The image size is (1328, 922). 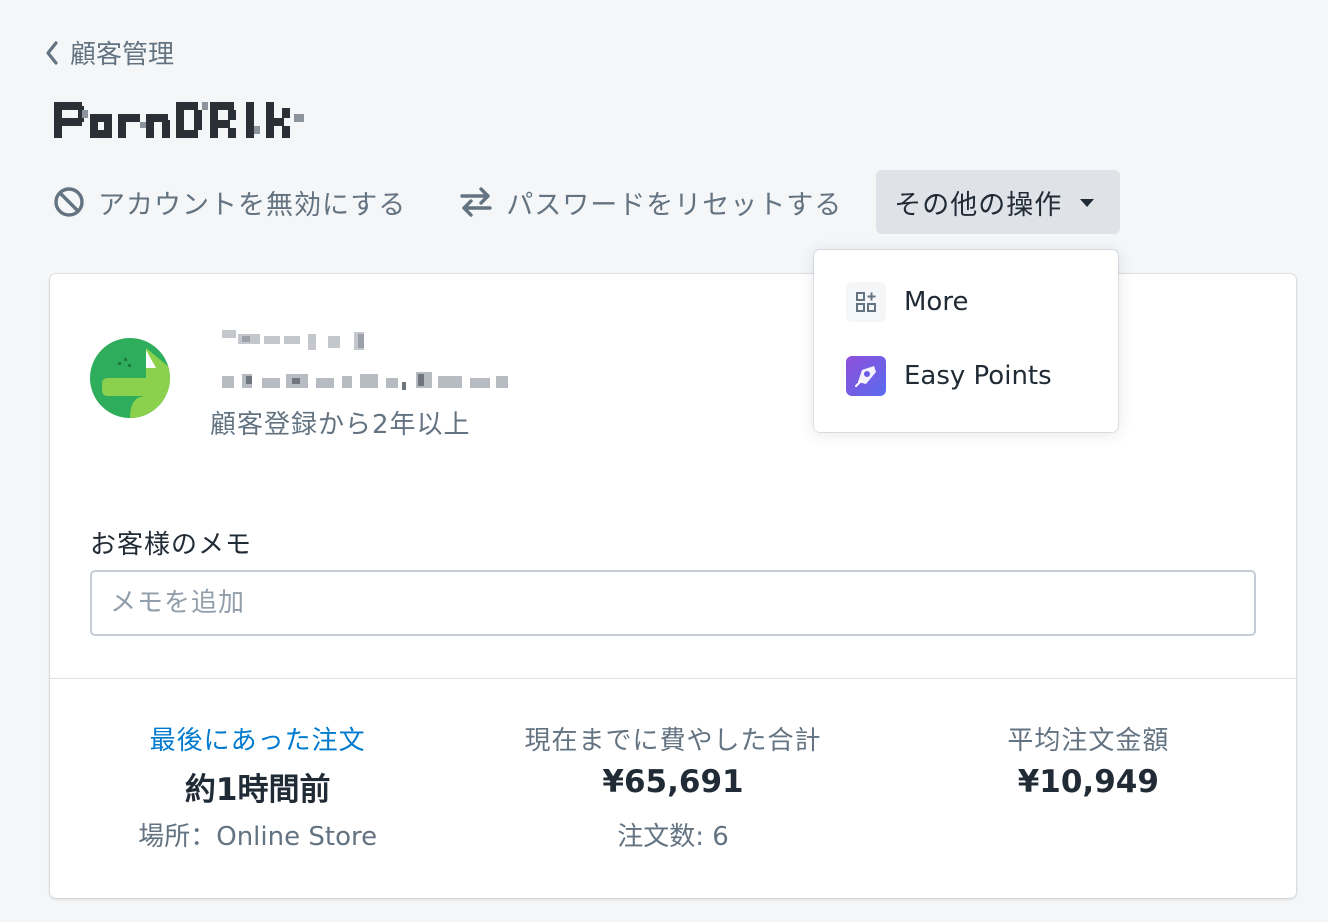 I want to click on last-order-value: 約1時間前, so click(x=257, y=790).